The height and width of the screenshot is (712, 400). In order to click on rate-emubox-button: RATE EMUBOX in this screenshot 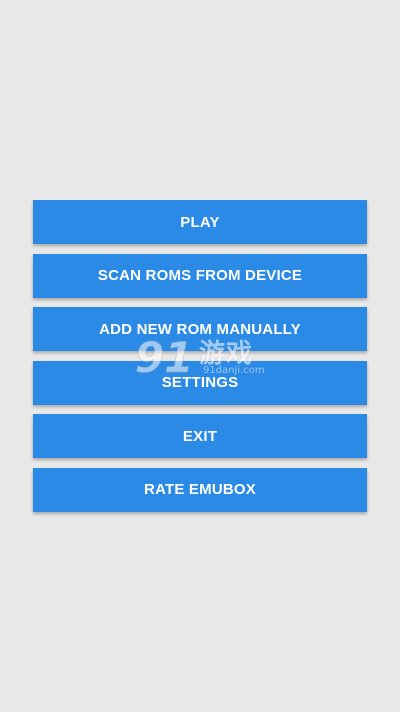, I will do `click(200, 489)`.